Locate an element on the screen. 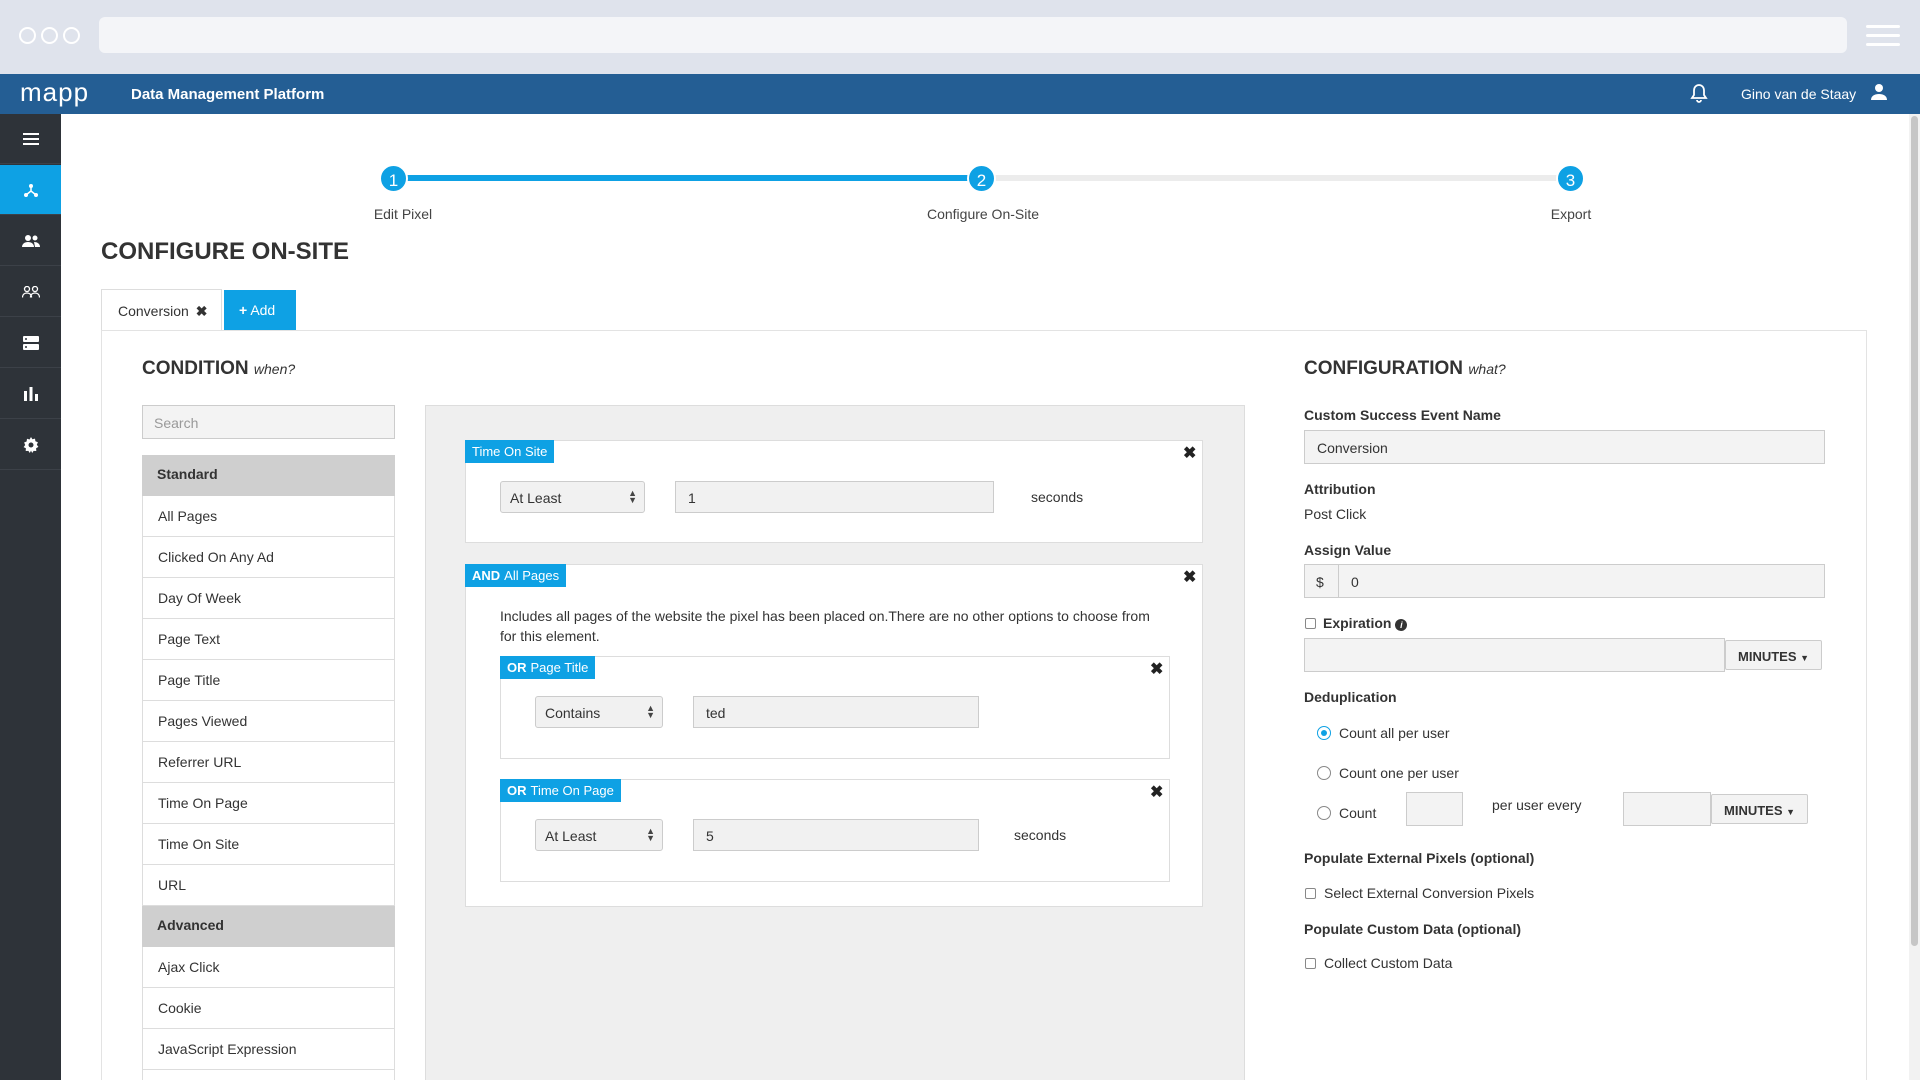 This screenshot has width=1920, height=1080. list-item: Pages Viewed is located at coordinates (268, 721).